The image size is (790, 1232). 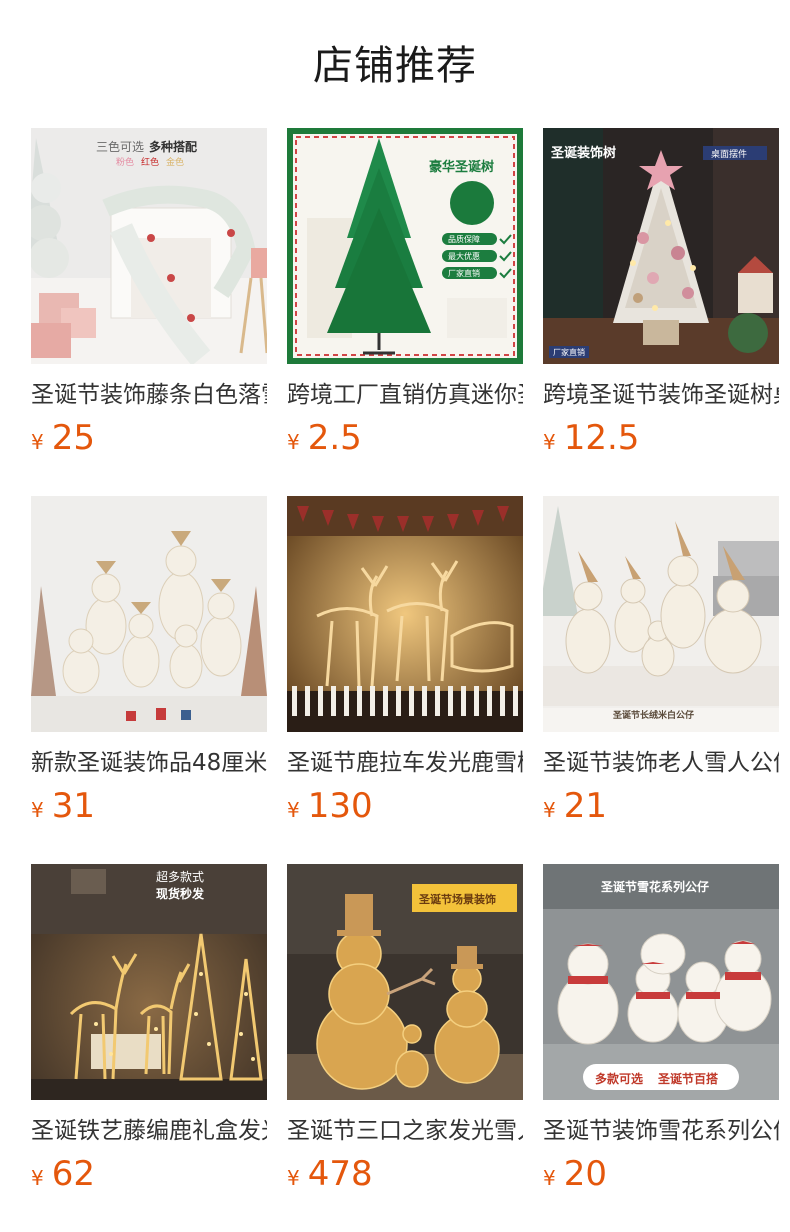 I want to click on product-name: 圣诞节装饰雪花系列公仔摆件, so click(x=661, y=1131).